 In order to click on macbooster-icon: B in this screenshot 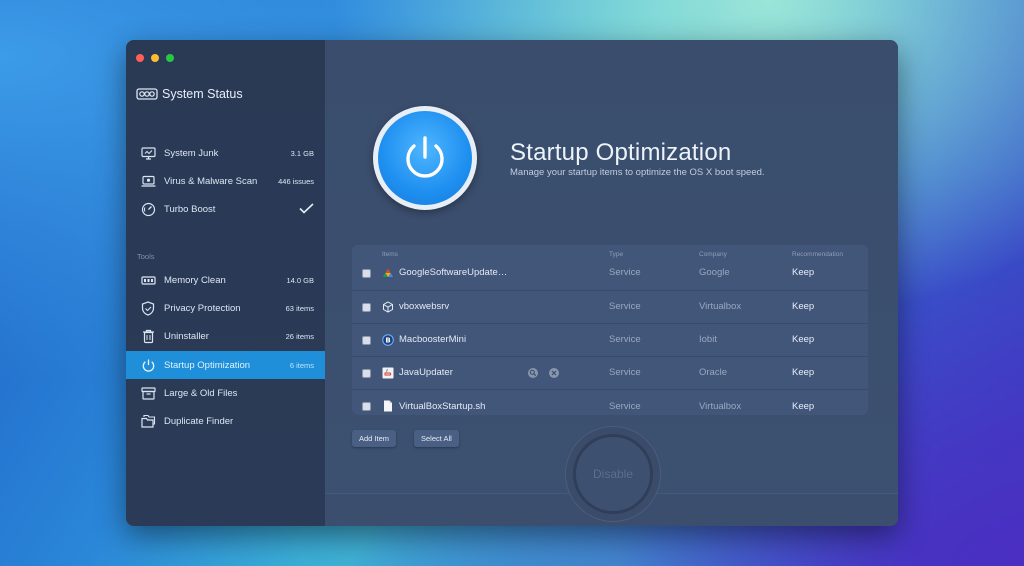, I will do `click(388, 340)`.